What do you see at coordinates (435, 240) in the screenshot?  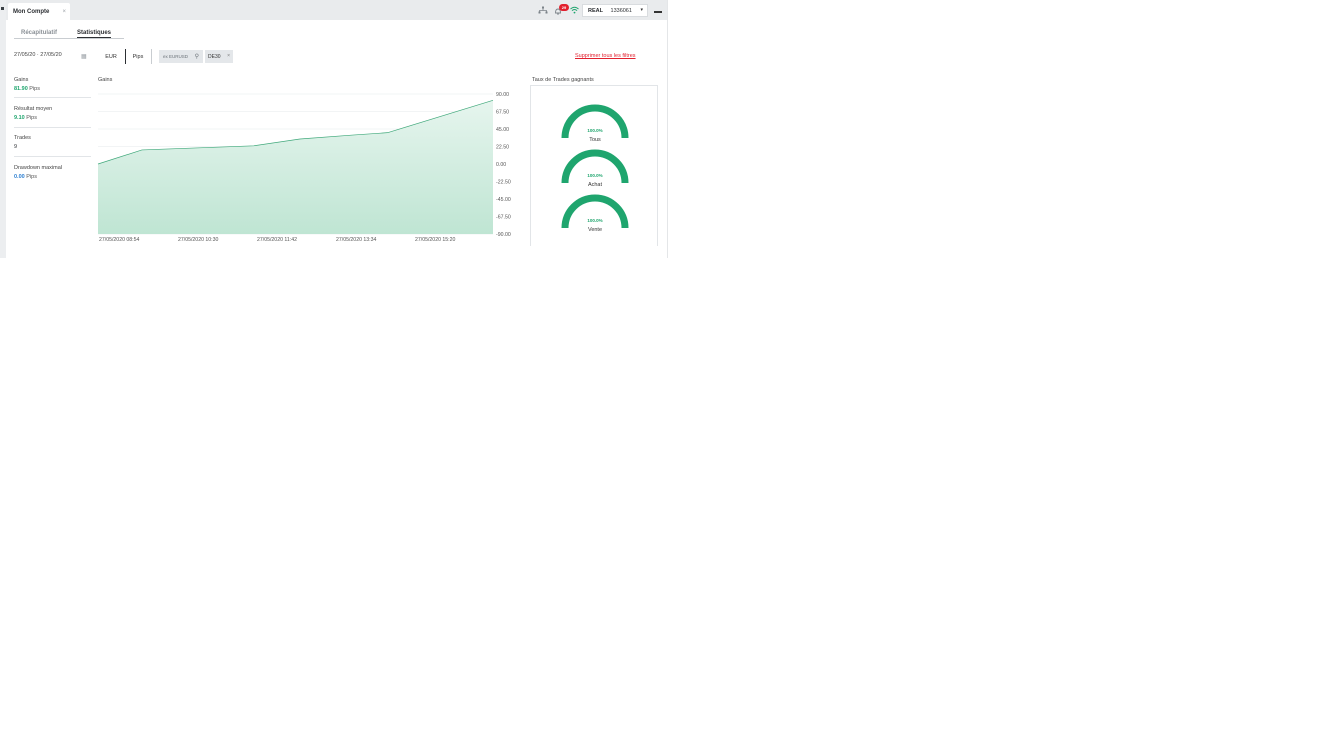 I see `x-tick-label: 27/05/2020 15:20` at bounding box center [435, 240].